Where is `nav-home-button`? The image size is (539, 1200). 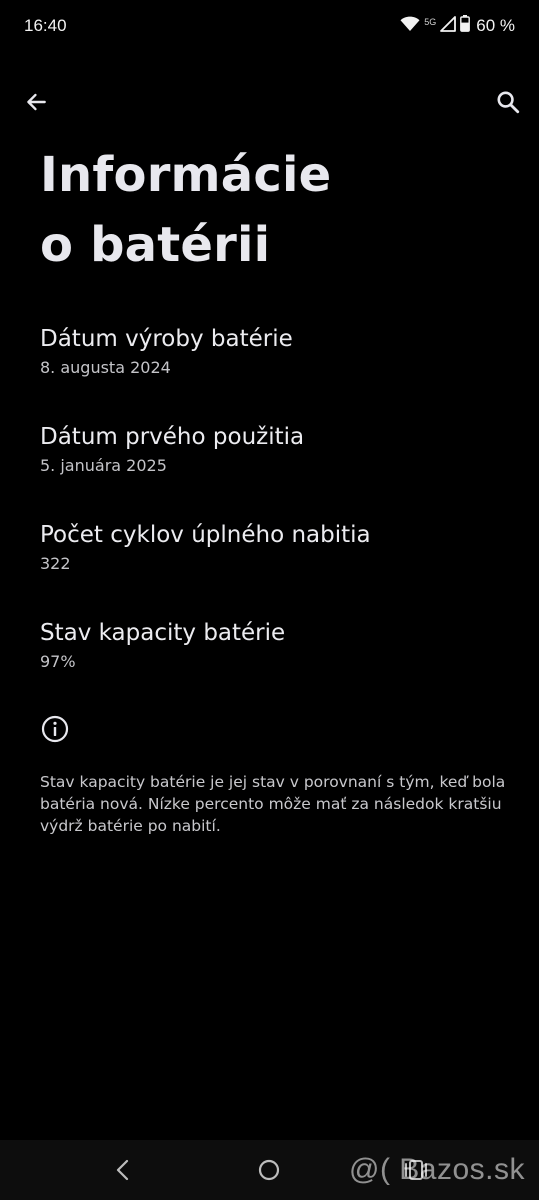
nav-home-button is located at coordinates (269, 1170).